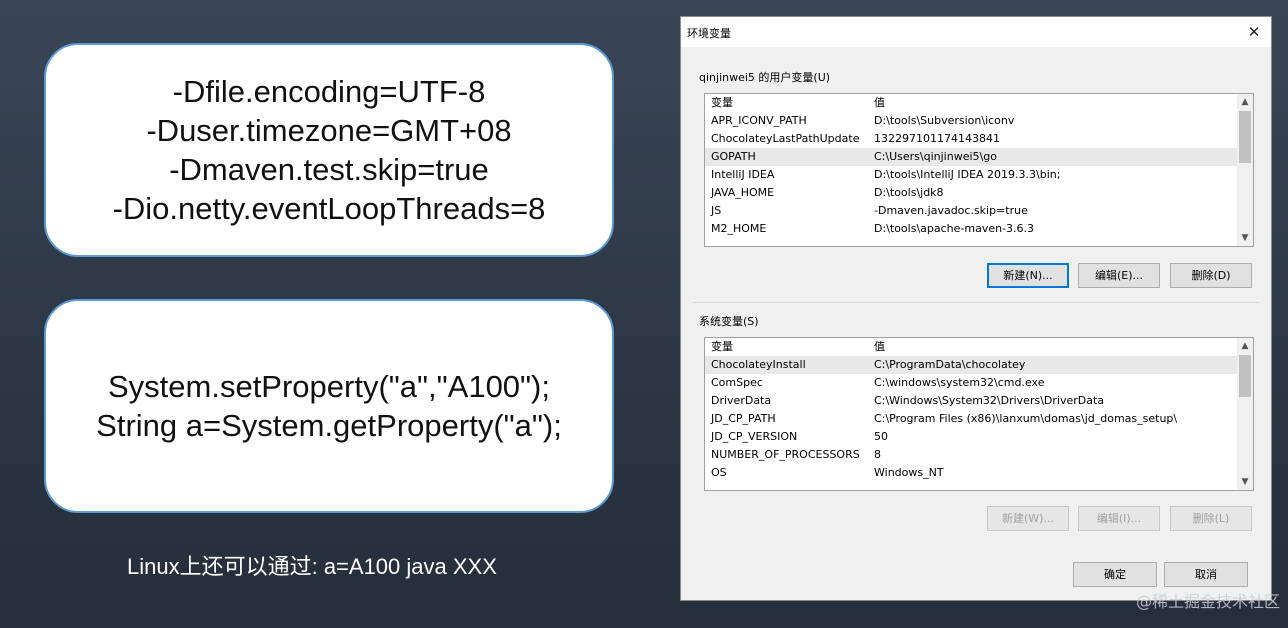  What do you see at coordinates (935, 156) in the screenshot?
I see `var-value: C:\Users\qinjinwei5\go` at bounding box center [935, 156].